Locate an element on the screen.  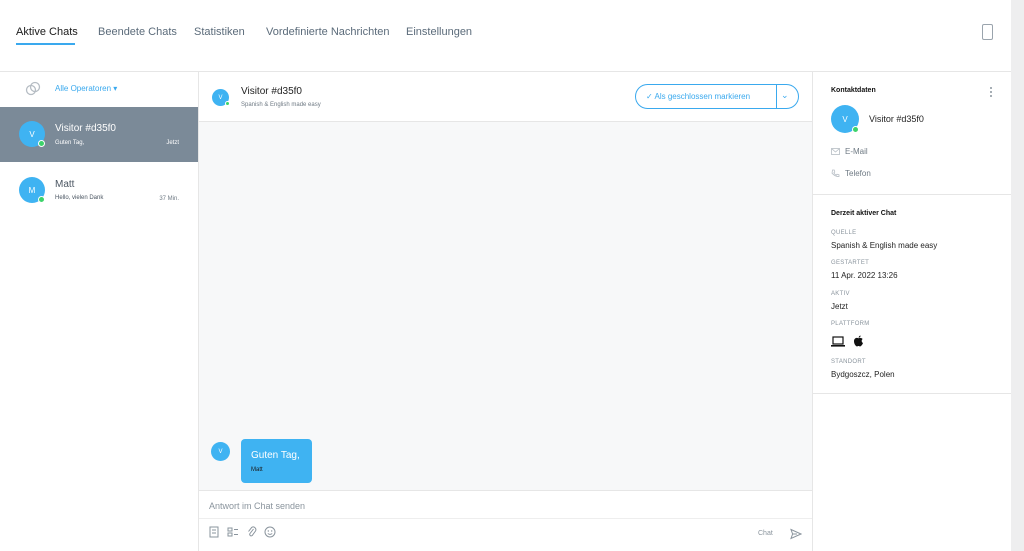
operator-filter-label: Alle Operatoren is located at coordinates (83, 88).